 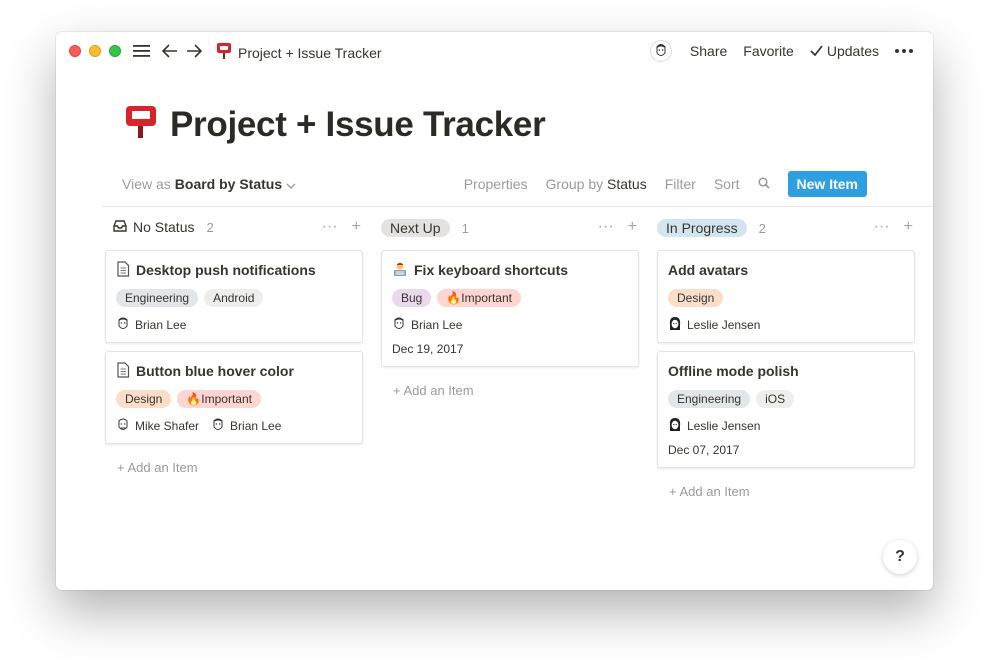 I want to click on card-title: Add avatars, so click(x=708, y=270).